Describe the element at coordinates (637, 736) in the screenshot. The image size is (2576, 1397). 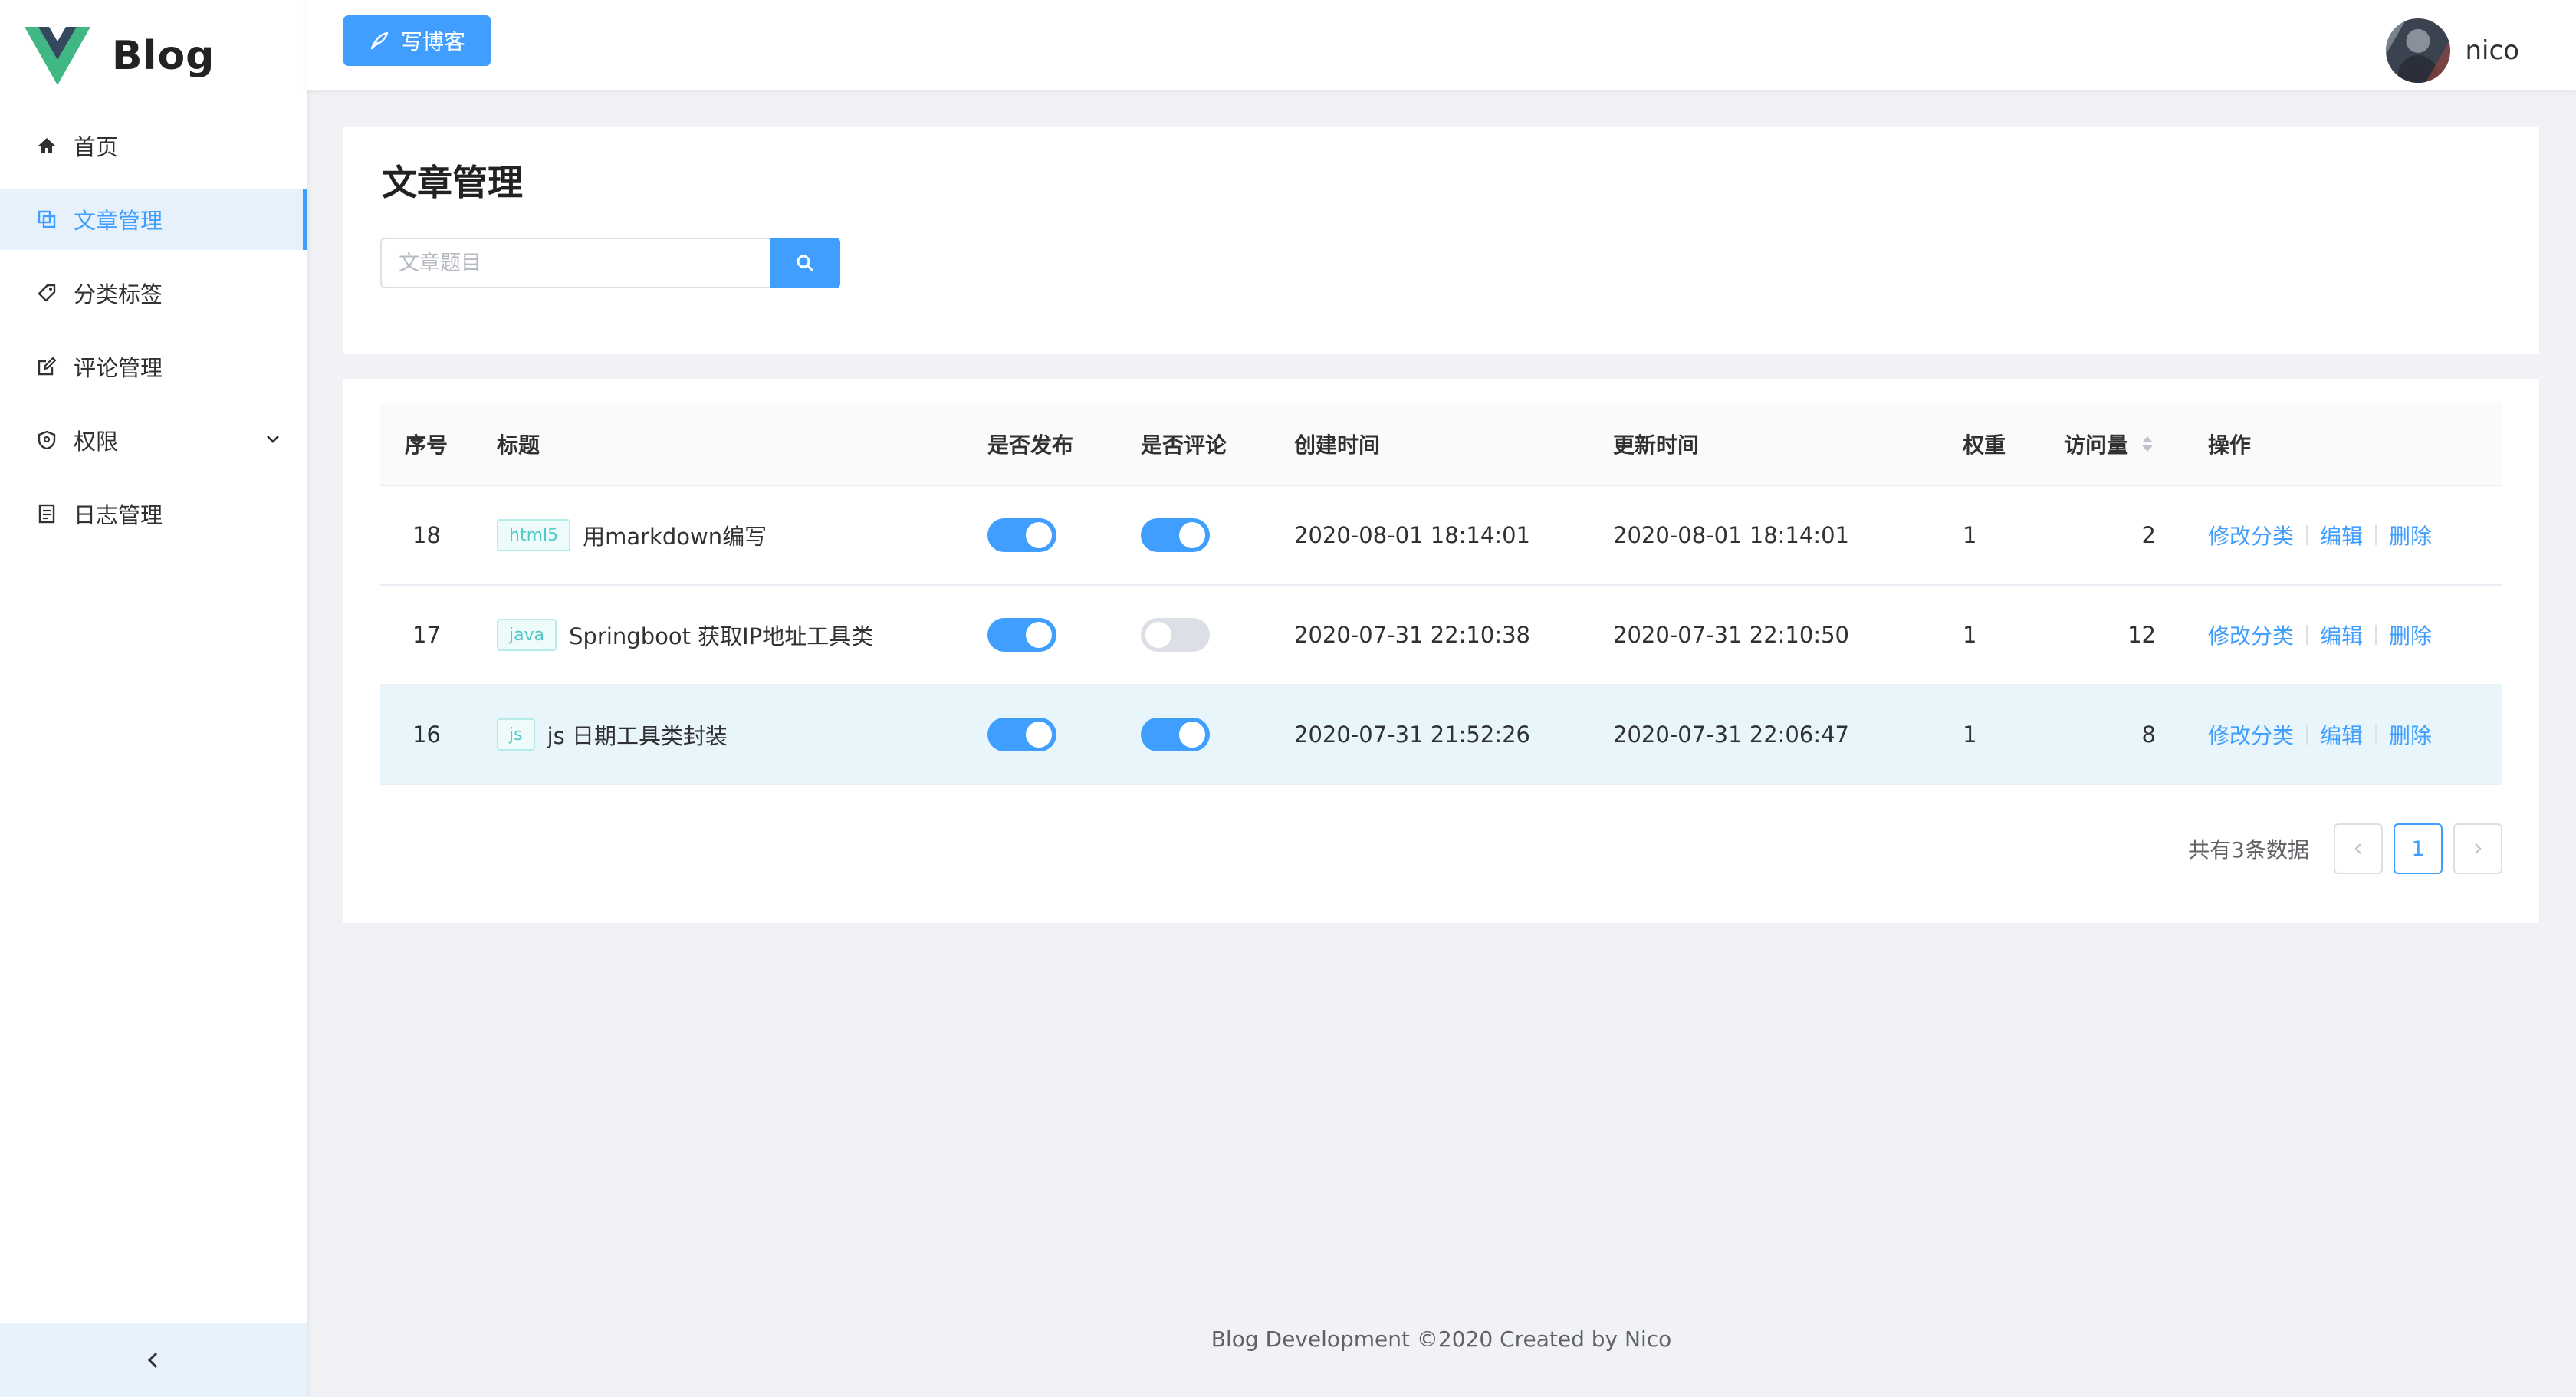
I see `row-title: js 日期工具类封装` at that location.